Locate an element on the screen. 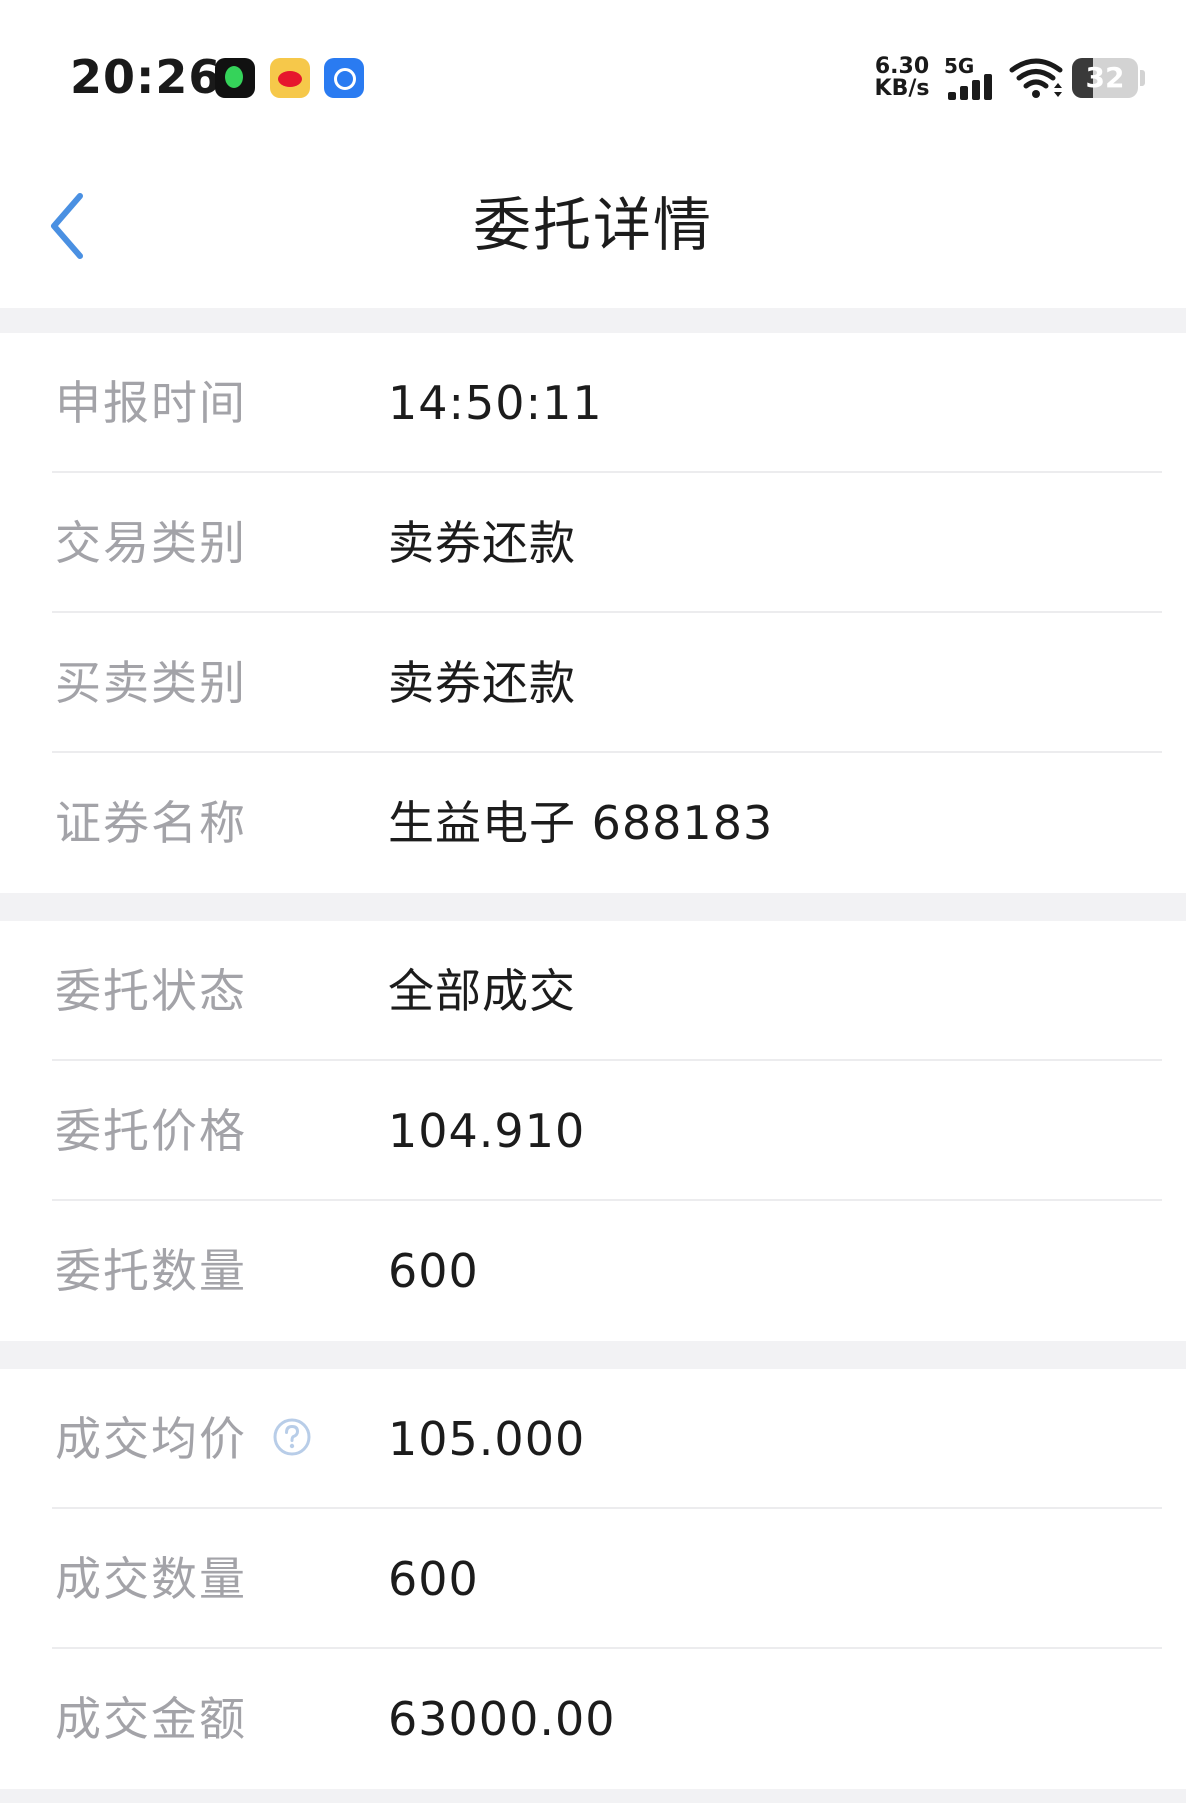 The width and height of the screenshot is (1186, 1803). row-label: 委托状态 is located at coordinates (151, 991).